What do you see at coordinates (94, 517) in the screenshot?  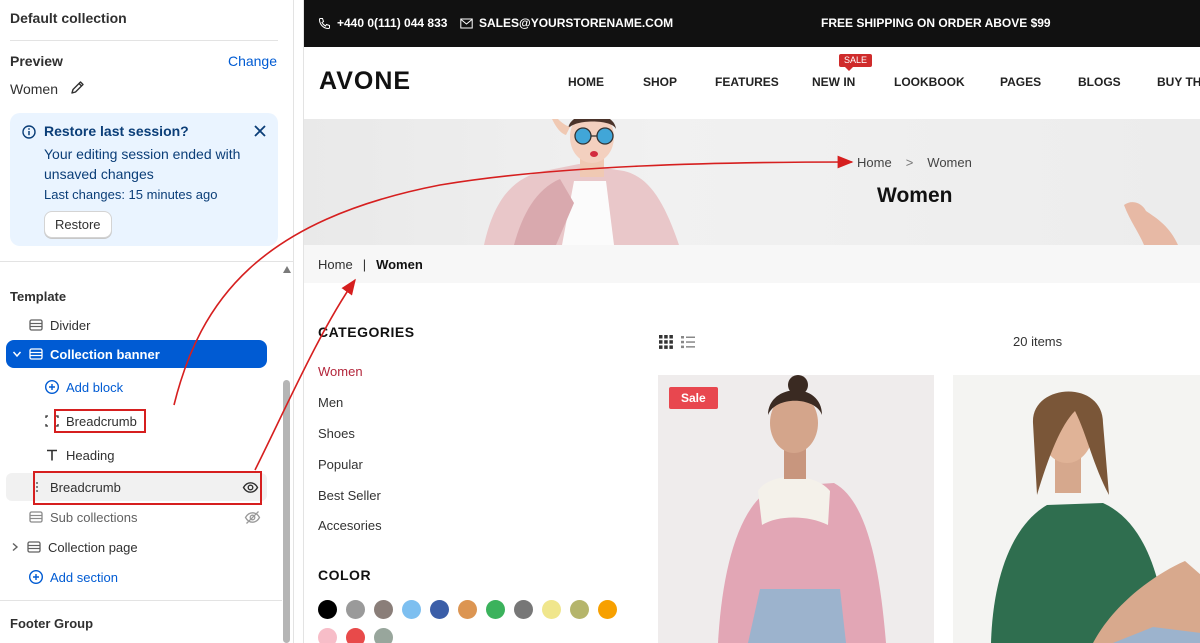 I see `tree-item-label: Sub collections` at bounding box center [94, 517].